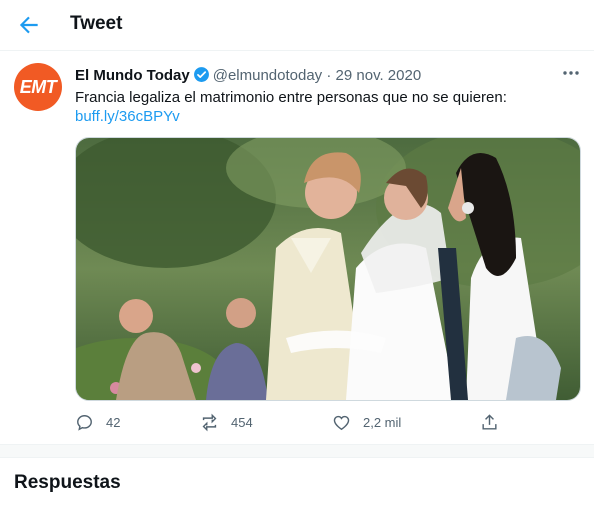 The image size is (594, 507). Describe the element at coordinates (209, 422) in the screenshot. I see `retweet-icon` at that location.